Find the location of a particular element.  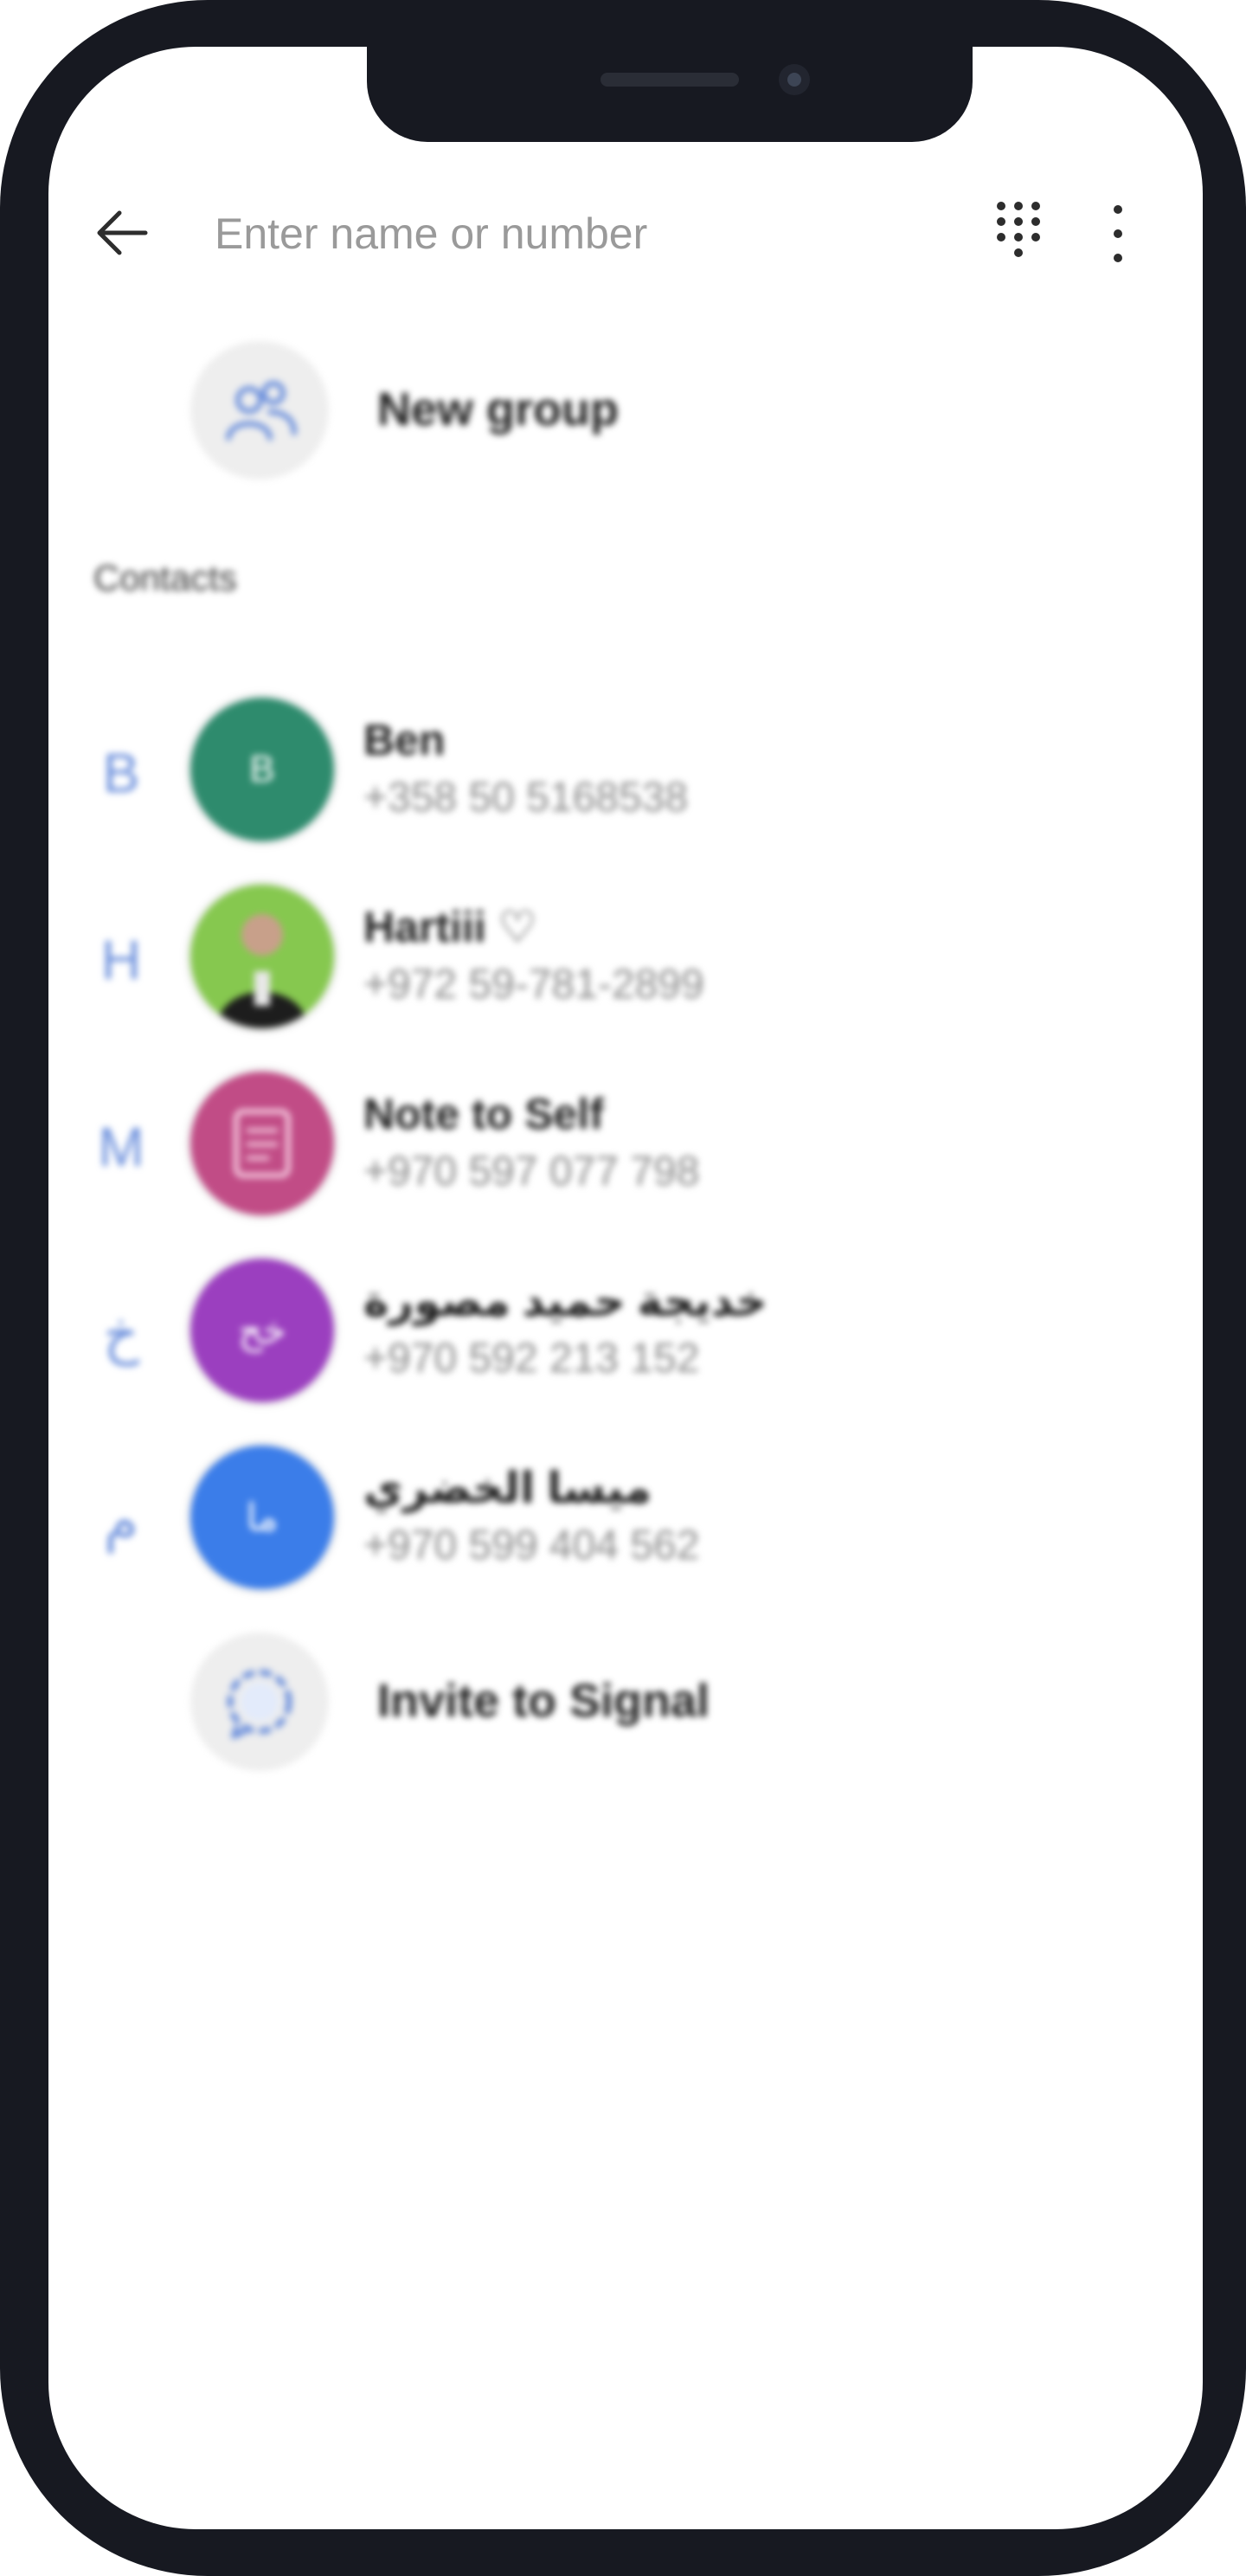

index-letter: خ is located at coordinates (121, 1334).